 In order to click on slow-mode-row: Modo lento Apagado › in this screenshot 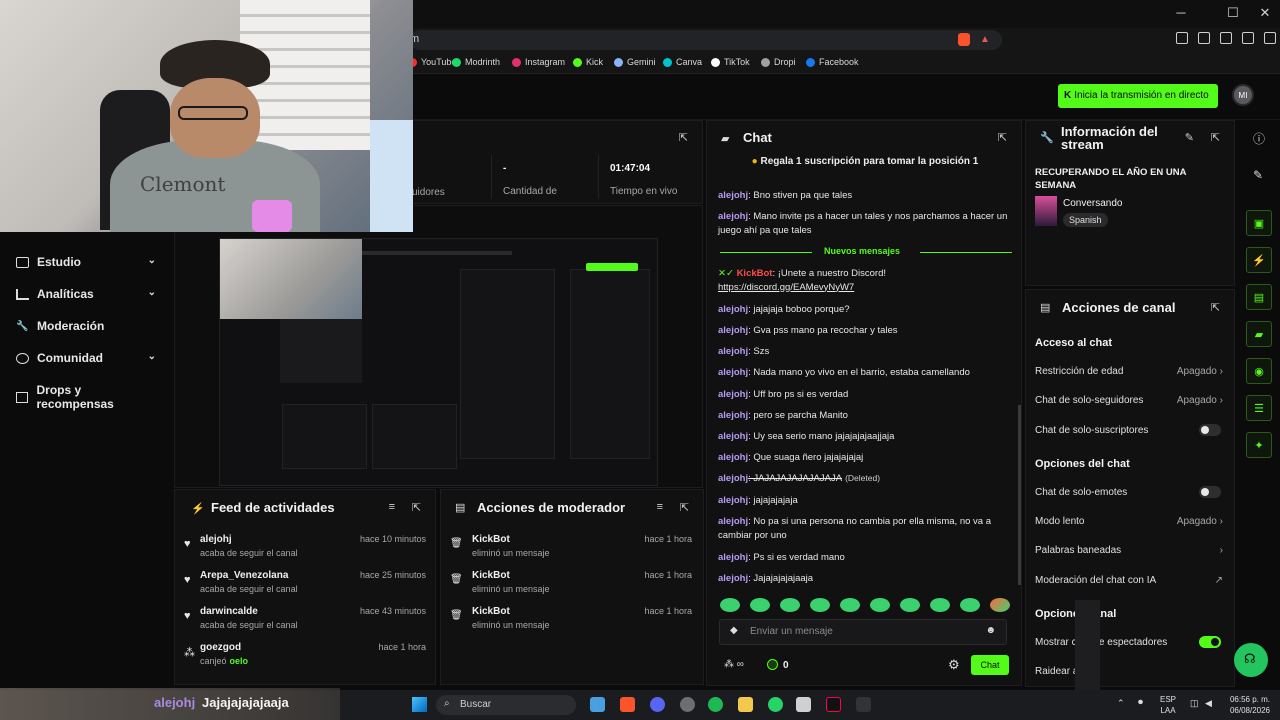, I will do `click(1129, 521)`.